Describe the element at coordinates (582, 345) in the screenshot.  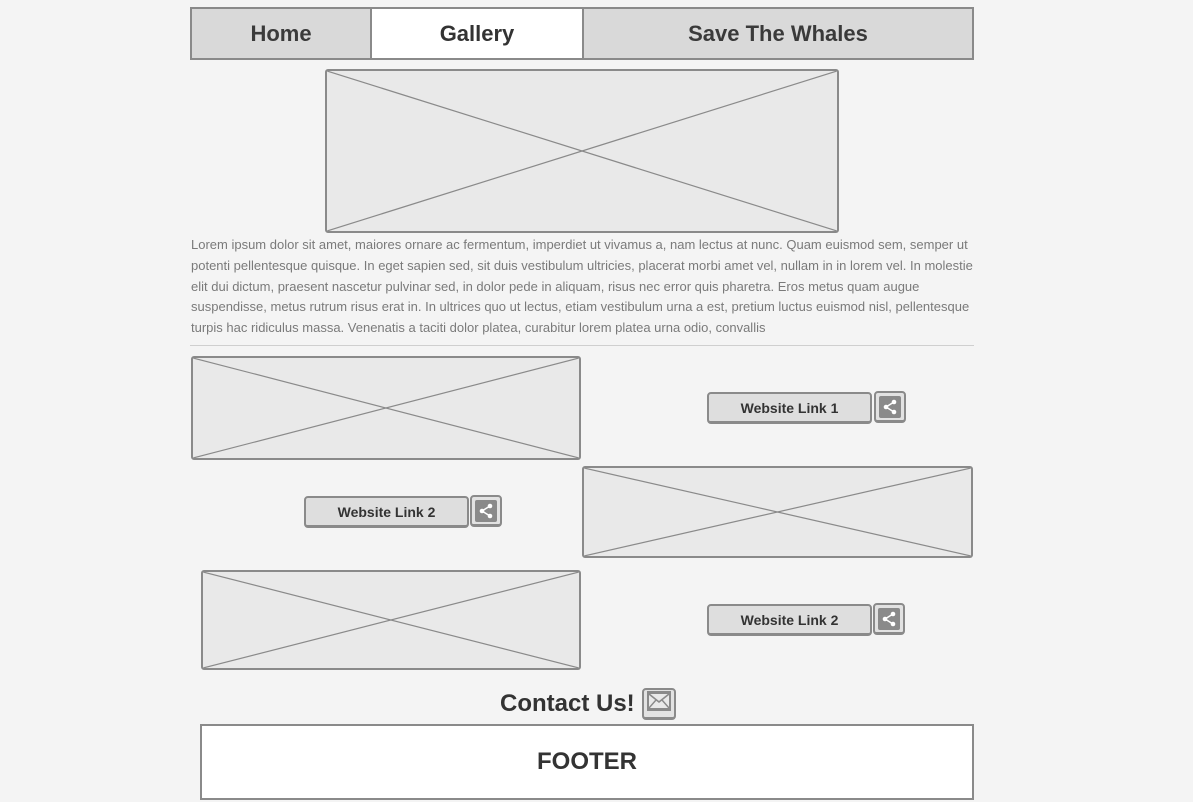
I see `section-divider` at that location.